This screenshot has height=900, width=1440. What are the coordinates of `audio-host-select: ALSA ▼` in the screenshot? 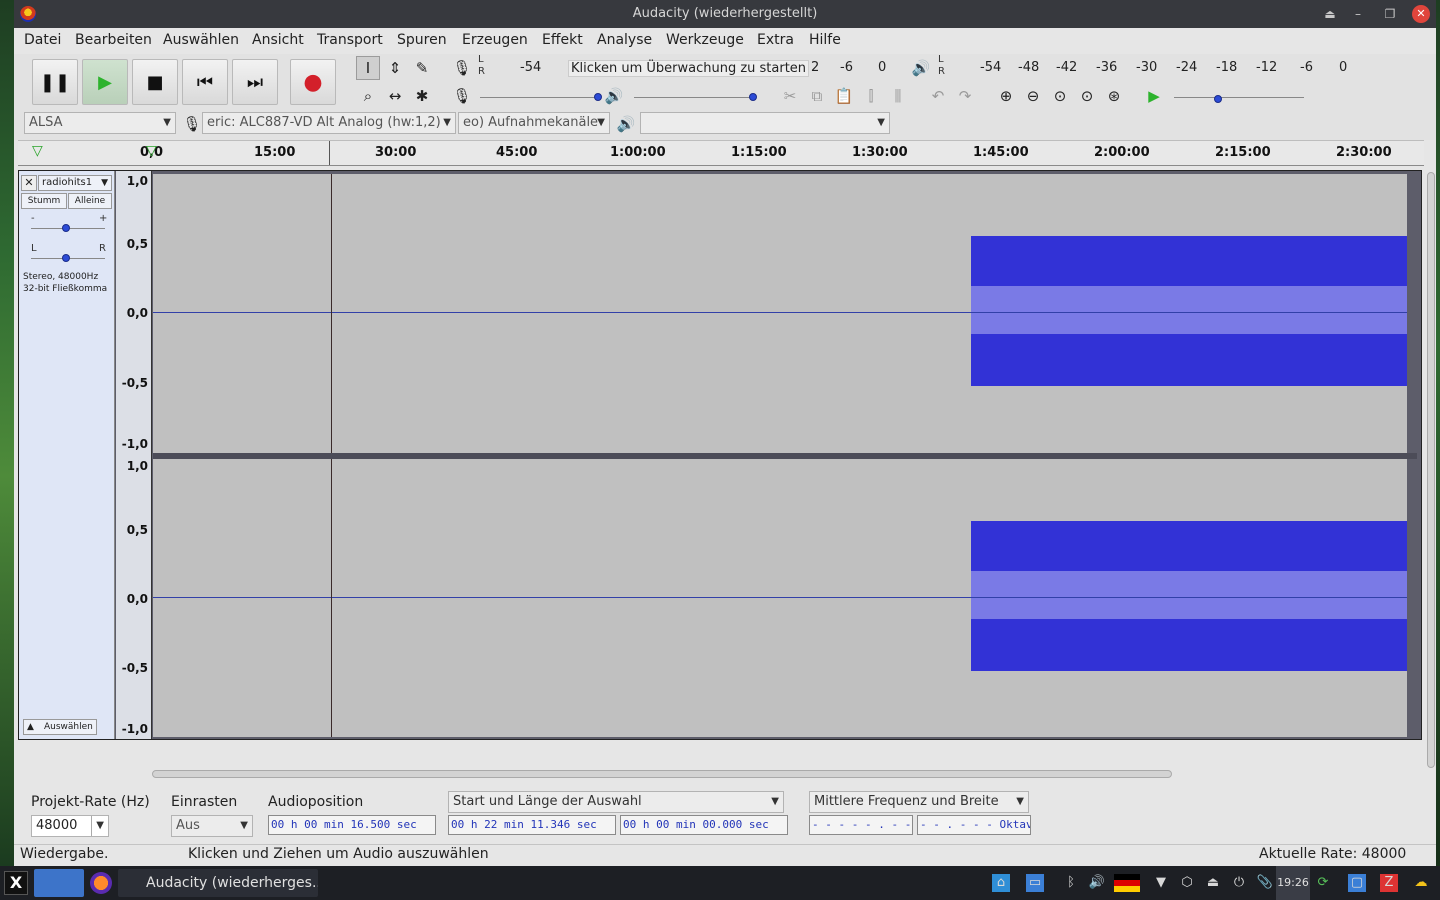 It's located at (100, 123).